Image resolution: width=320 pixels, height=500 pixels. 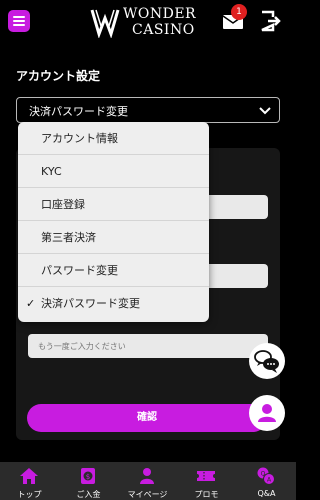 I want to click on chat-support-button, so click(x=267, y=361).